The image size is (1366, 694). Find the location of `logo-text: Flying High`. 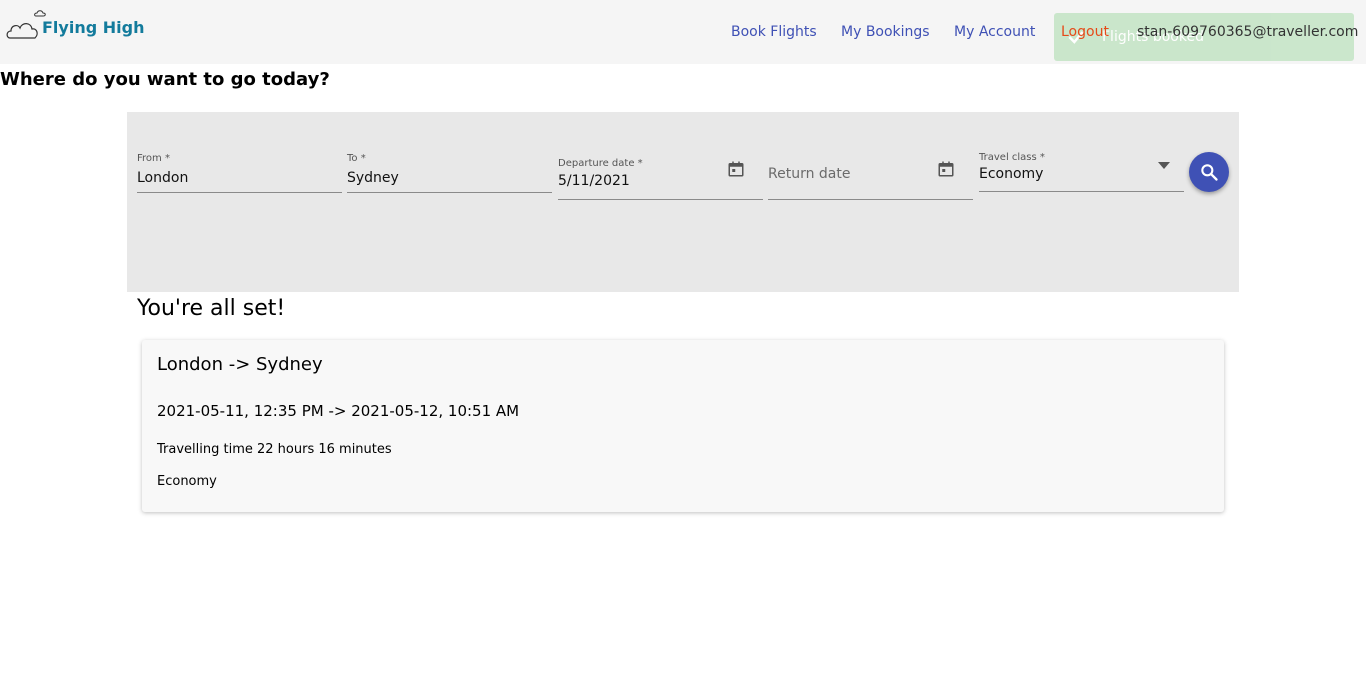

logo-text: Flying High is located at coordinates (93, 27).